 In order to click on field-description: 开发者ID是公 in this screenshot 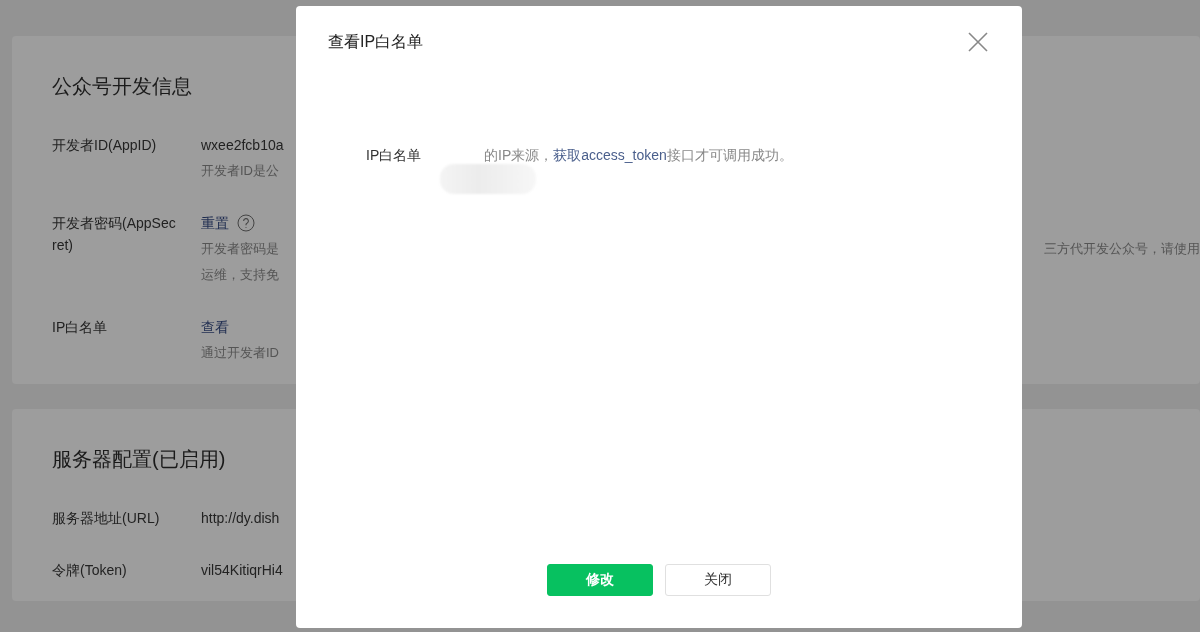, I will do `click(240, 171)`.